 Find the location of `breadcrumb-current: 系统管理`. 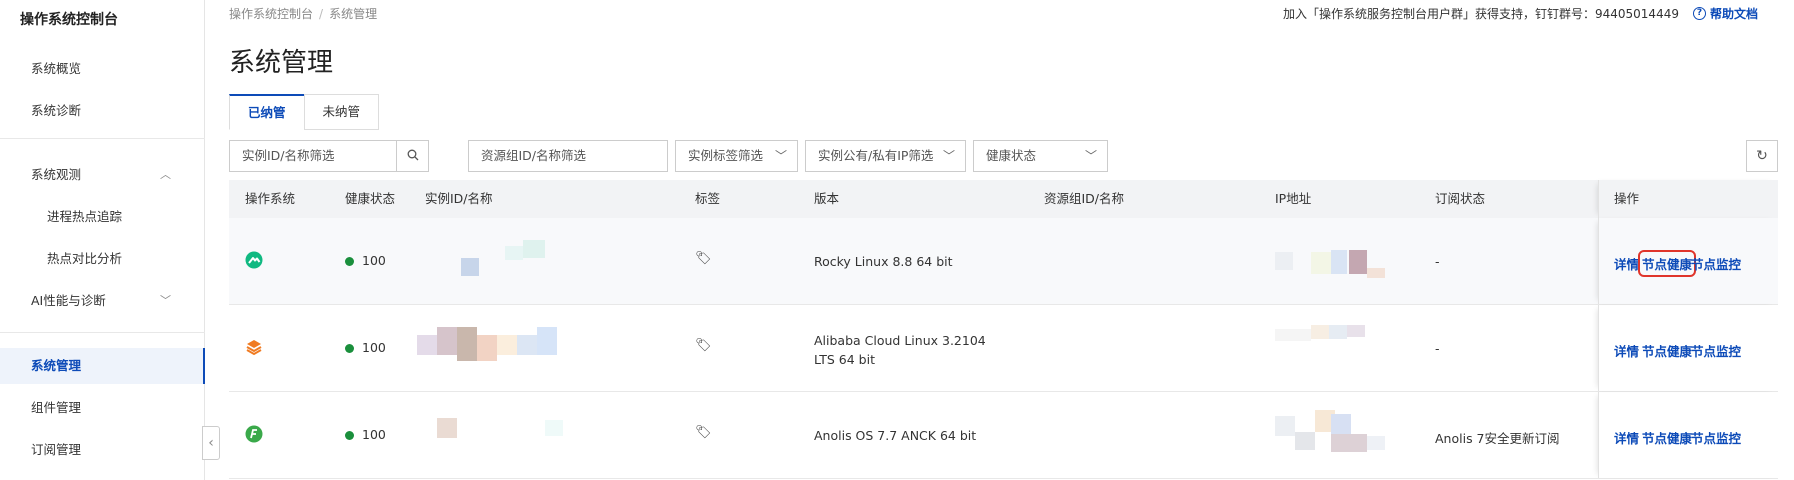

breadcrumb-current: 系统管理 is located at coordinates (353, 14).